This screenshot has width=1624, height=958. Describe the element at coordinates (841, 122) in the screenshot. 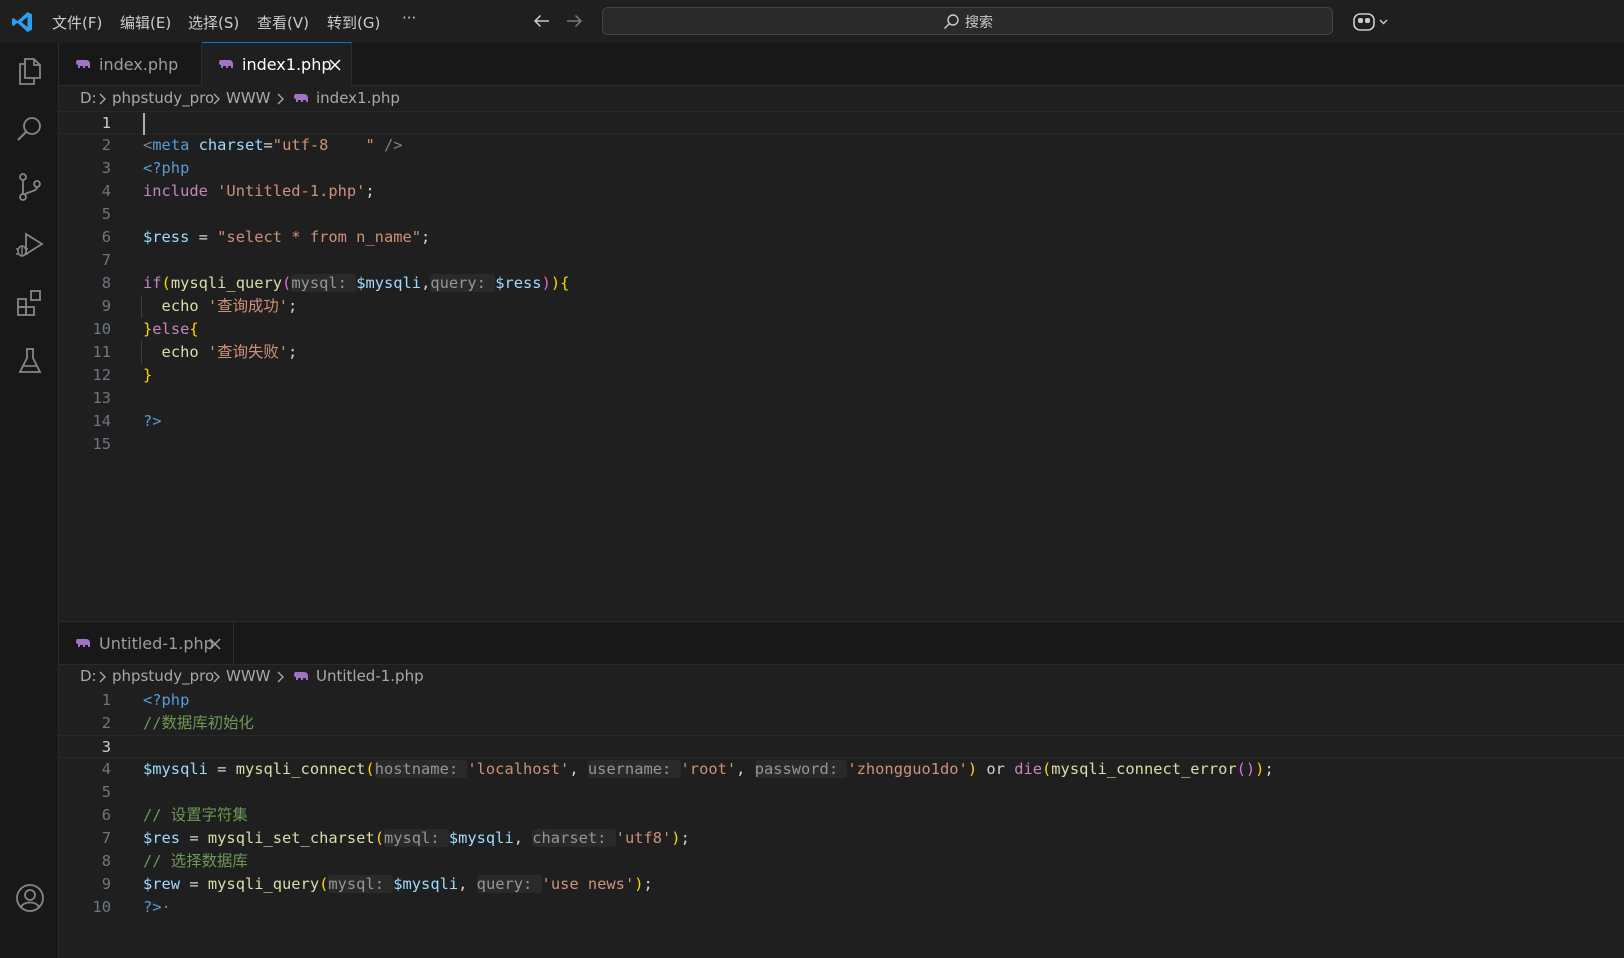

I see `code-line: 1` at that location.